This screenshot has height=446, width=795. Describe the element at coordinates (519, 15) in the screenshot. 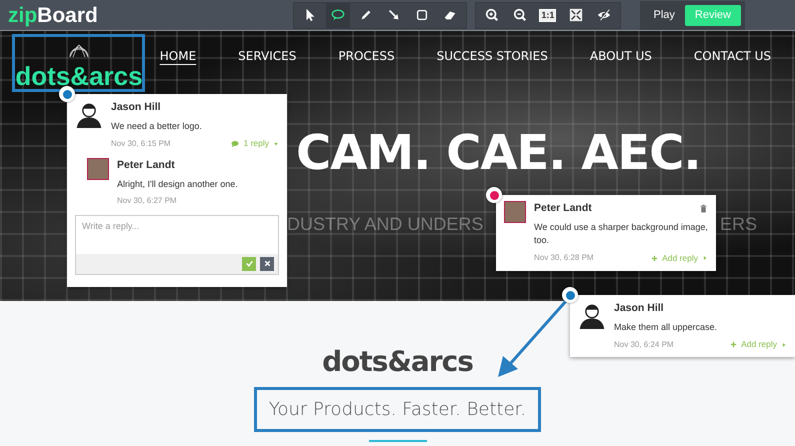

I see `zoom-out-icon` at that location.